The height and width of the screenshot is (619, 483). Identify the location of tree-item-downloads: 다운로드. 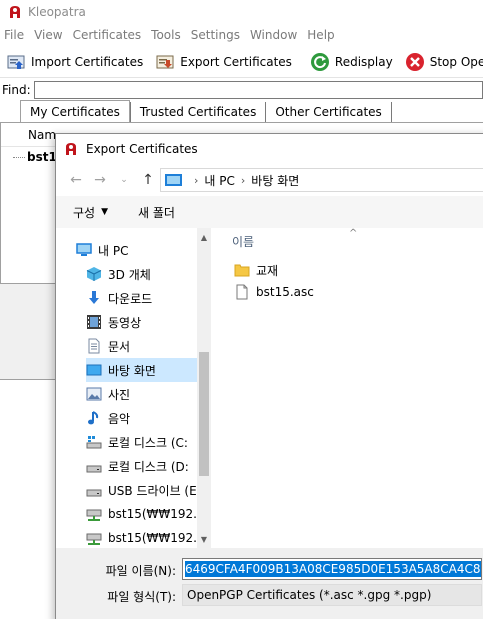
(148, 298).